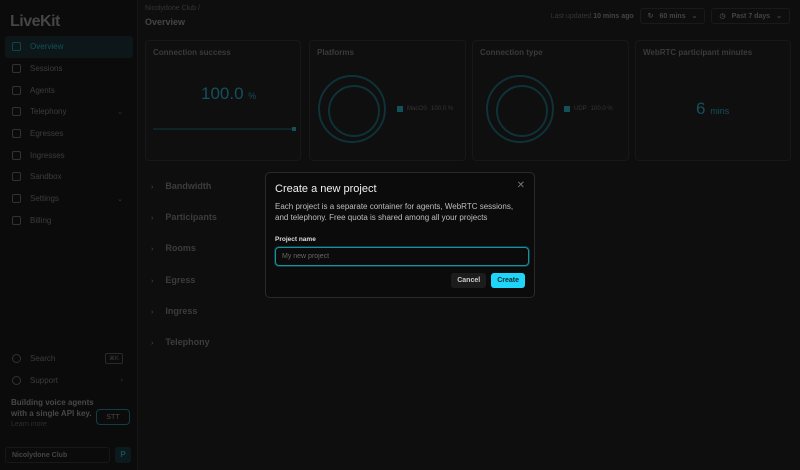 The height and width of the screenshot is (470, 800). Describe the element at coordinates (352, 109) in the screenshot. I see `platforms-donut` at that location.